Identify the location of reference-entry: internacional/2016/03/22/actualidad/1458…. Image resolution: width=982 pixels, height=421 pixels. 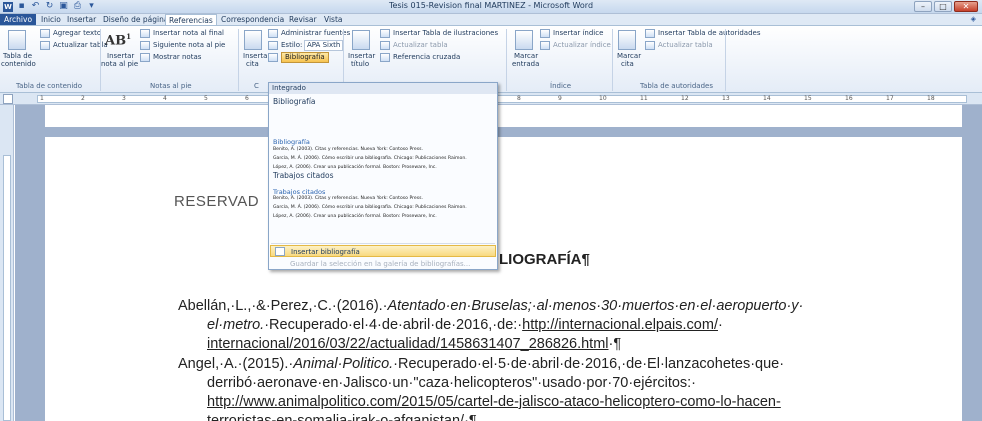
(414, 344).